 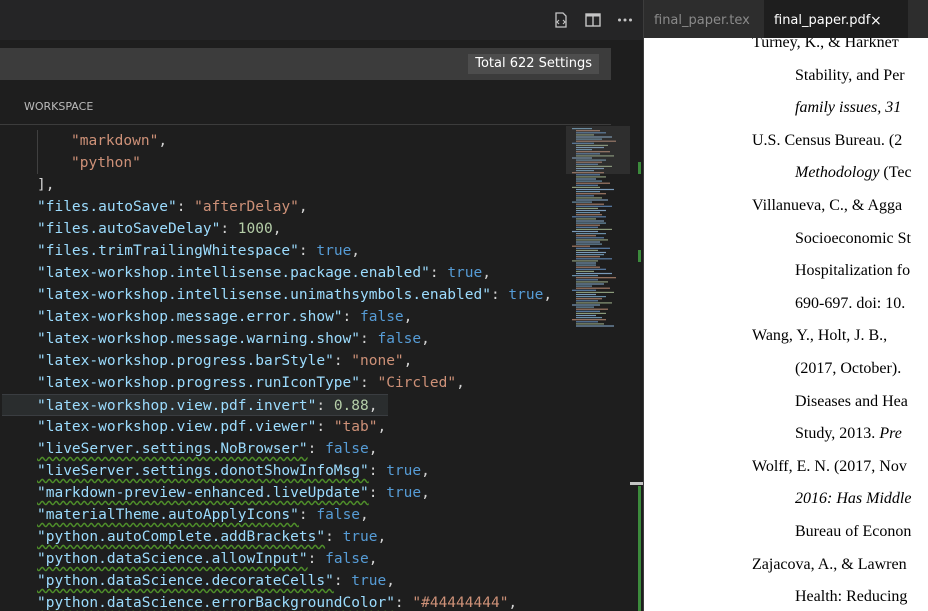 What do you see at coordinates (598, 150) in the screenshot?
I see `minimap-viewport` at bounding box center [598, 150].